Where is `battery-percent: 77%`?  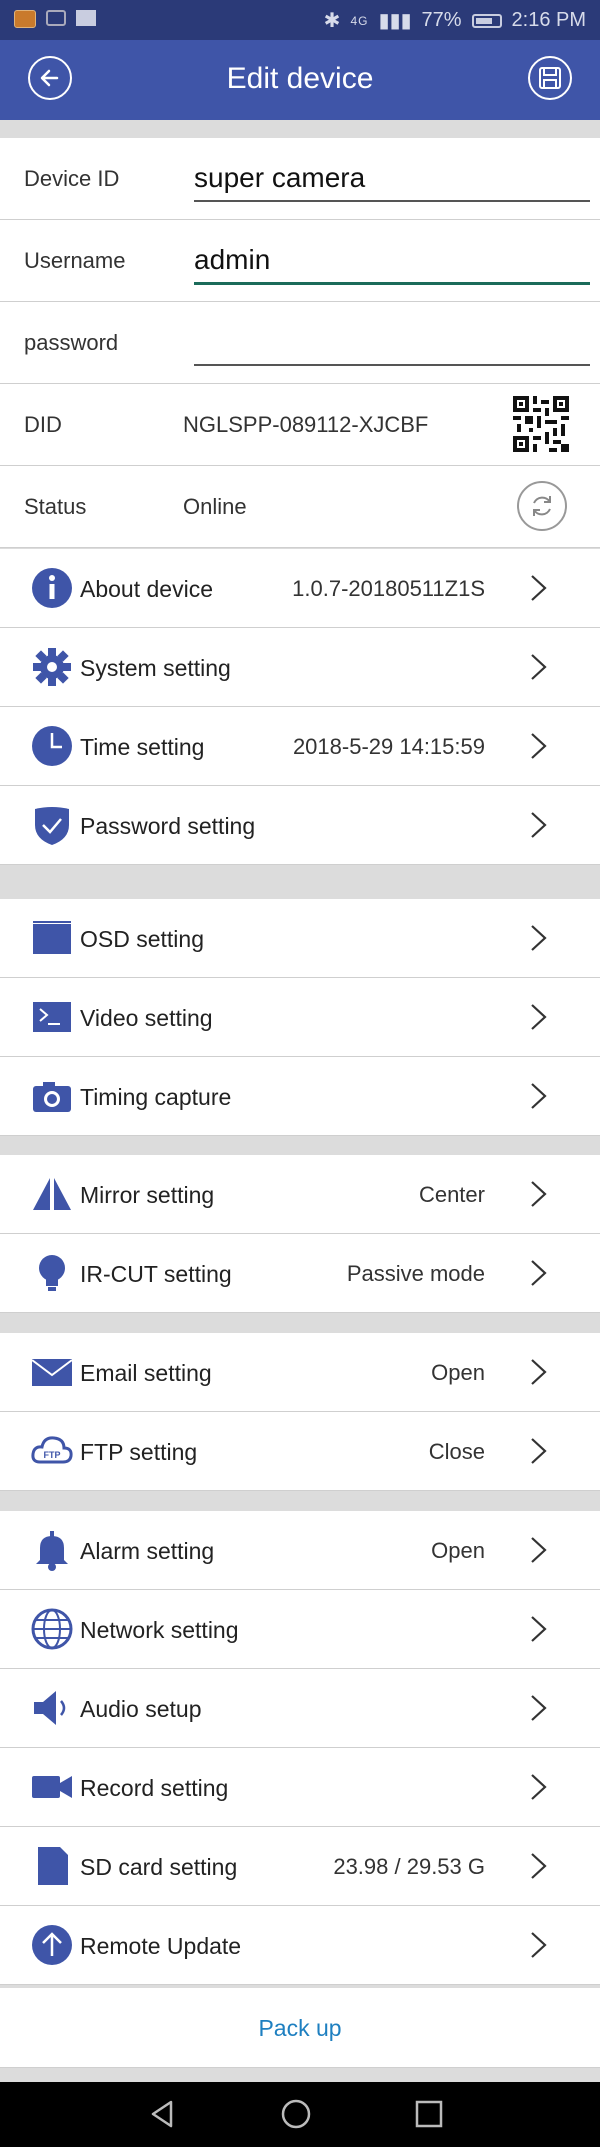
battery-percent: 77% is located at coordinates (441, 20).